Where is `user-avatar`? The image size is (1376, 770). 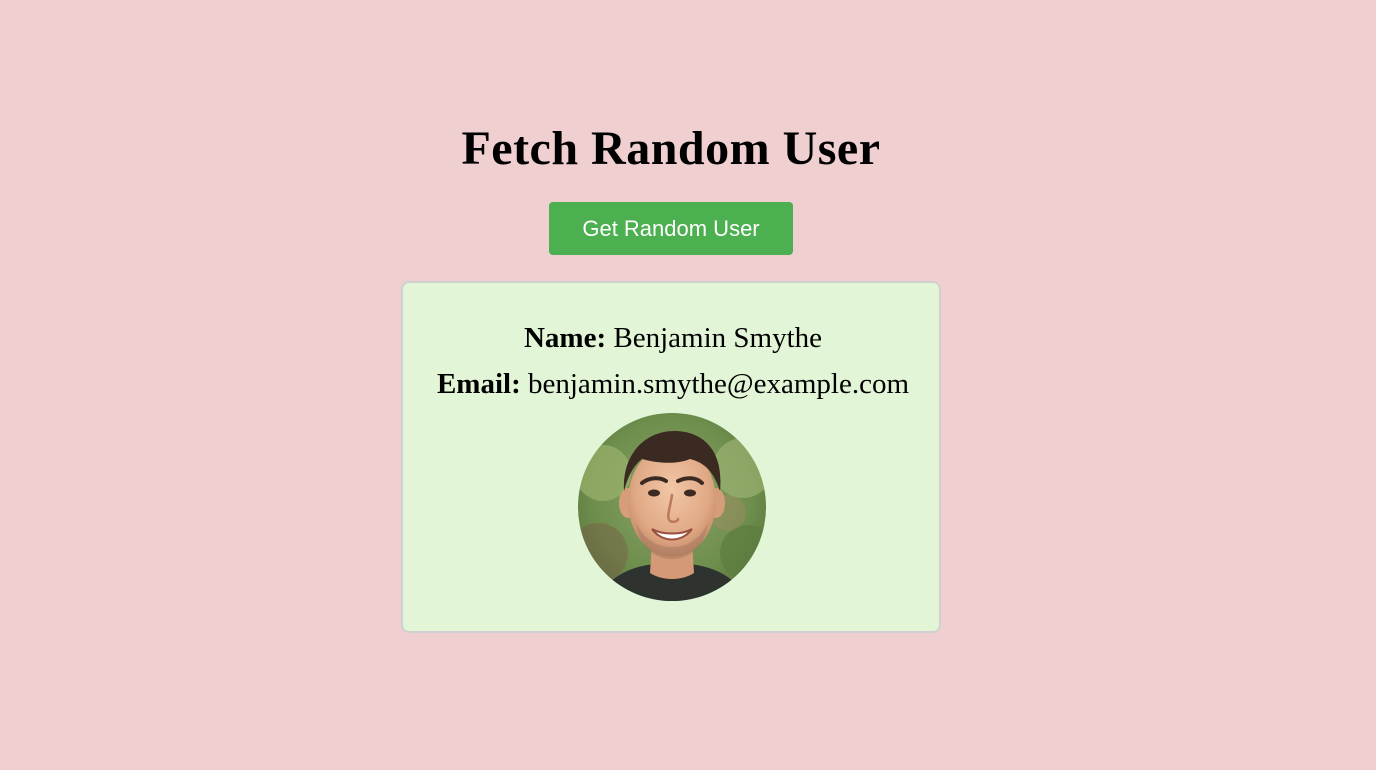 user-avatar is located at coordinates (672, 507).